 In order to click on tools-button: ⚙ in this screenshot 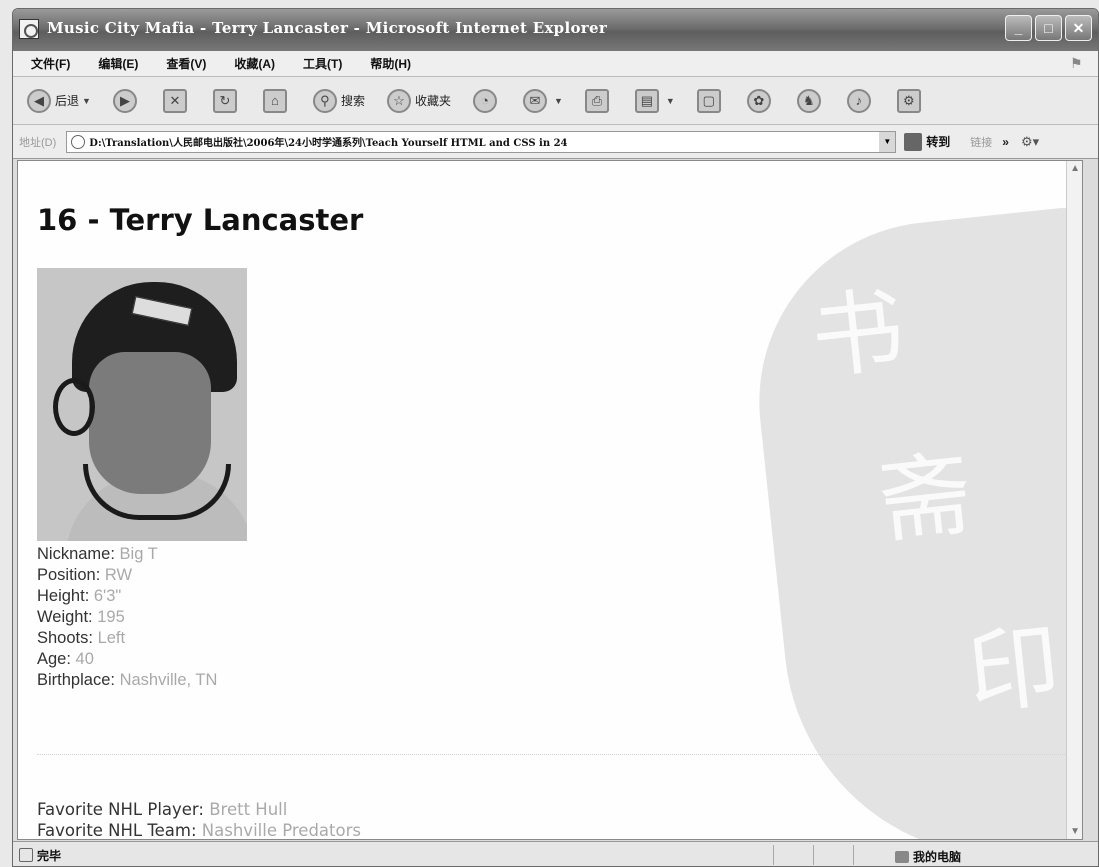, I will do `click(910, 100)`.